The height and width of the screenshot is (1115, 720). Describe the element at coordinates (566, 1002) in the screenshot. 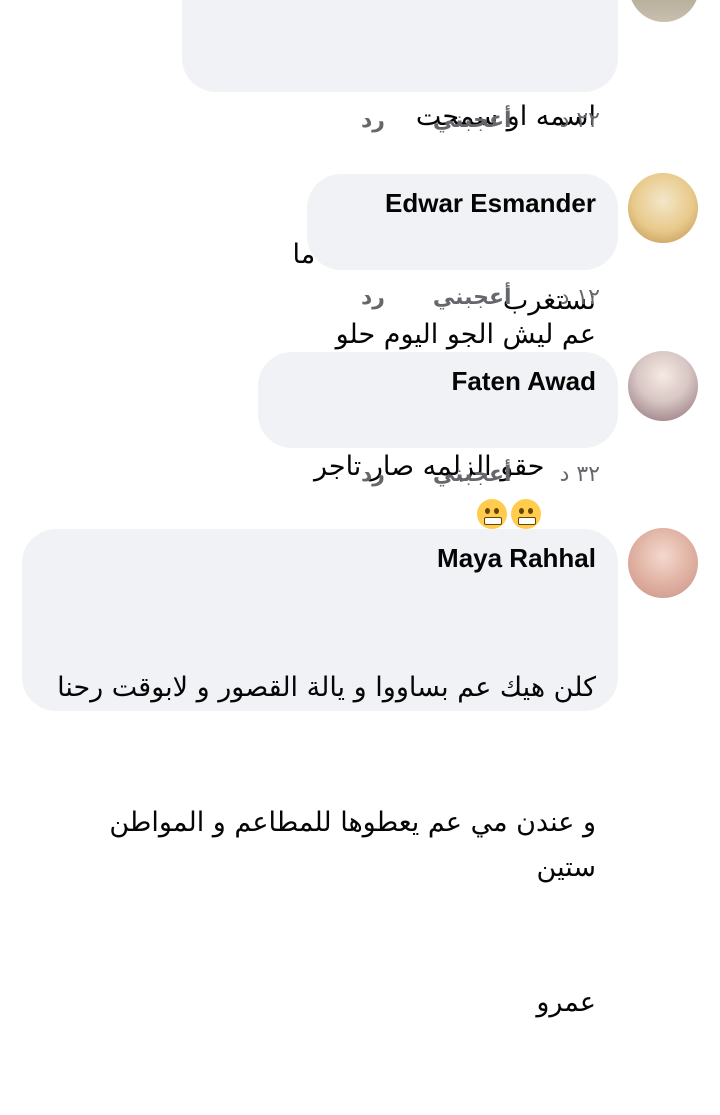

I see `comment-line: عمرو` at that location.